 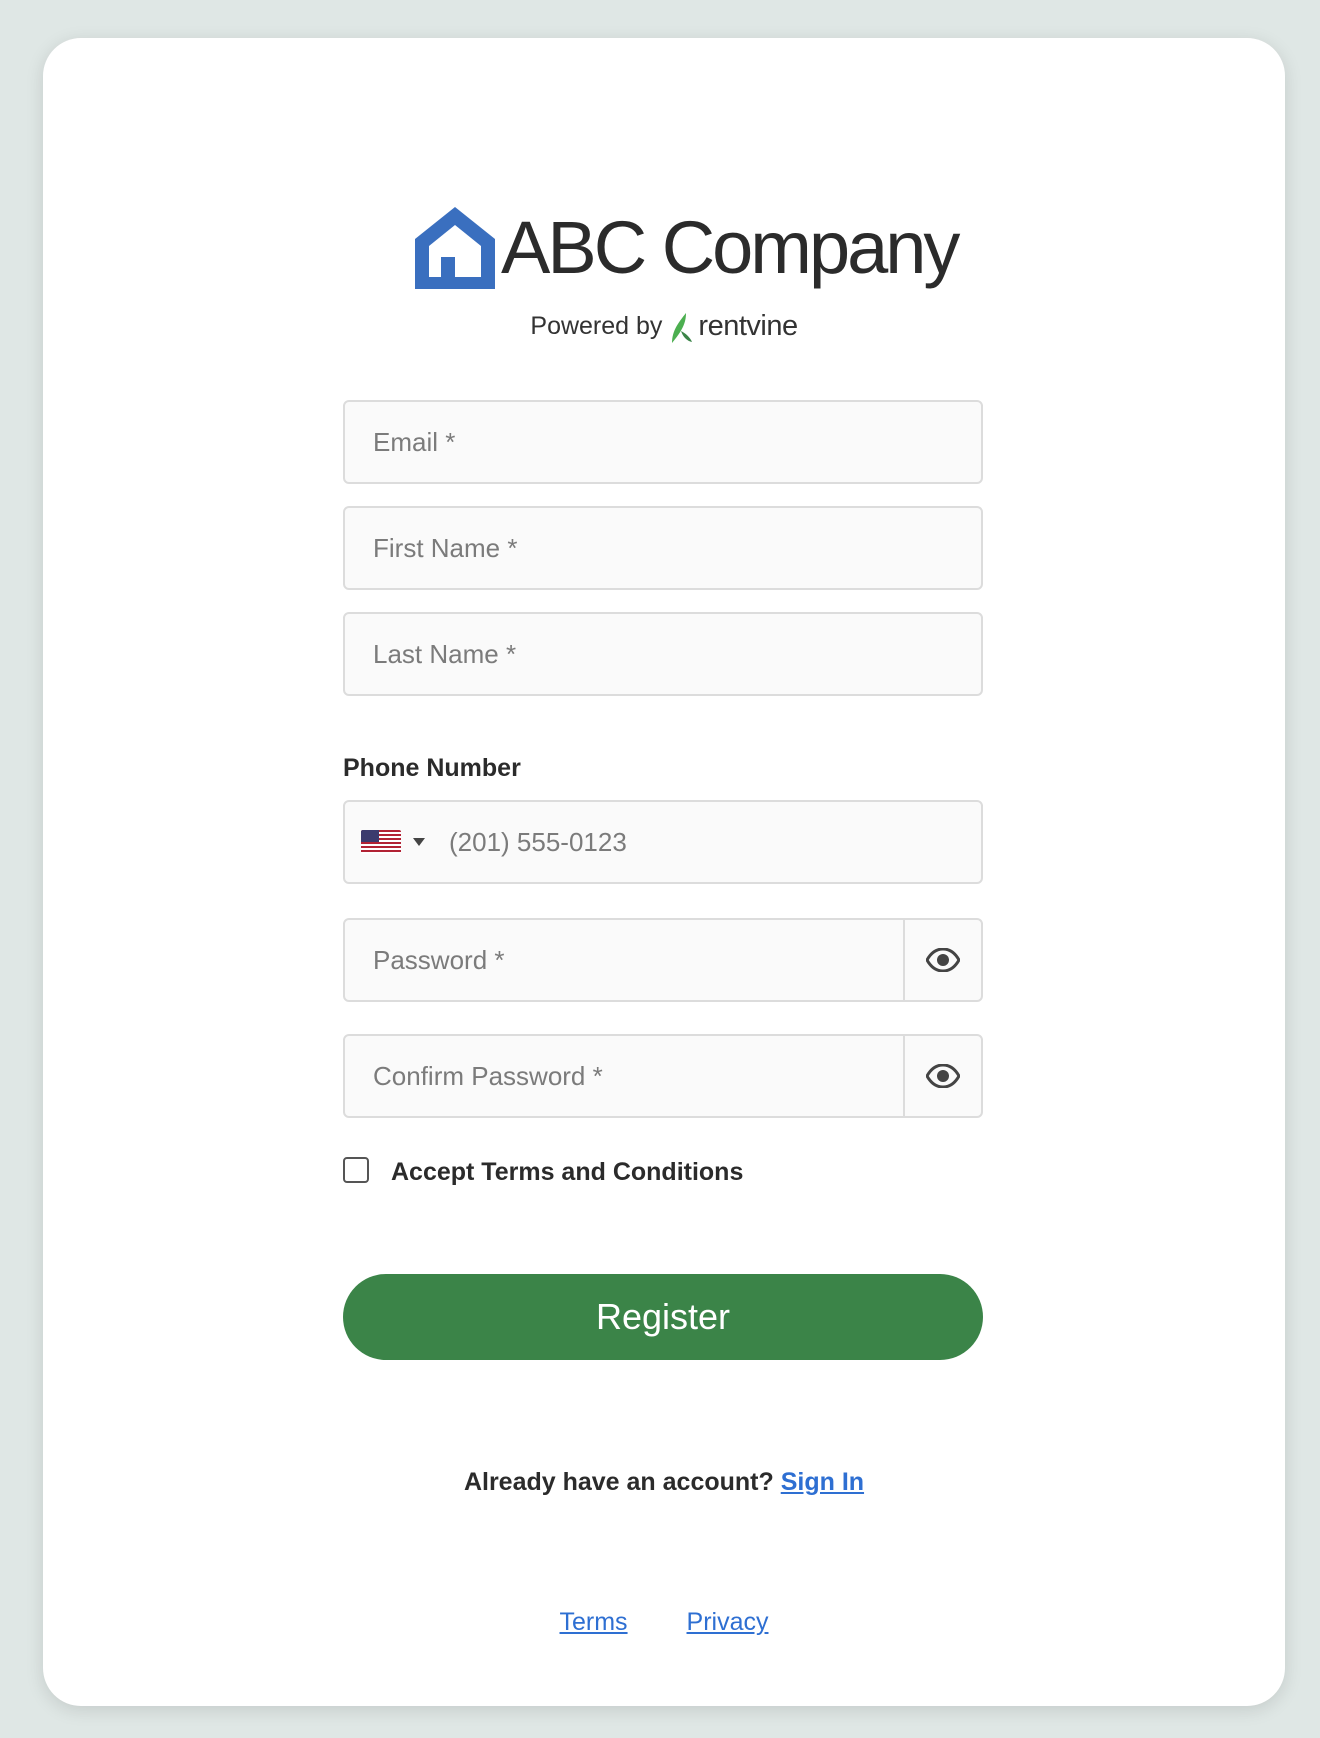 I want to click on first-name-input, so click(x=663, y=548).